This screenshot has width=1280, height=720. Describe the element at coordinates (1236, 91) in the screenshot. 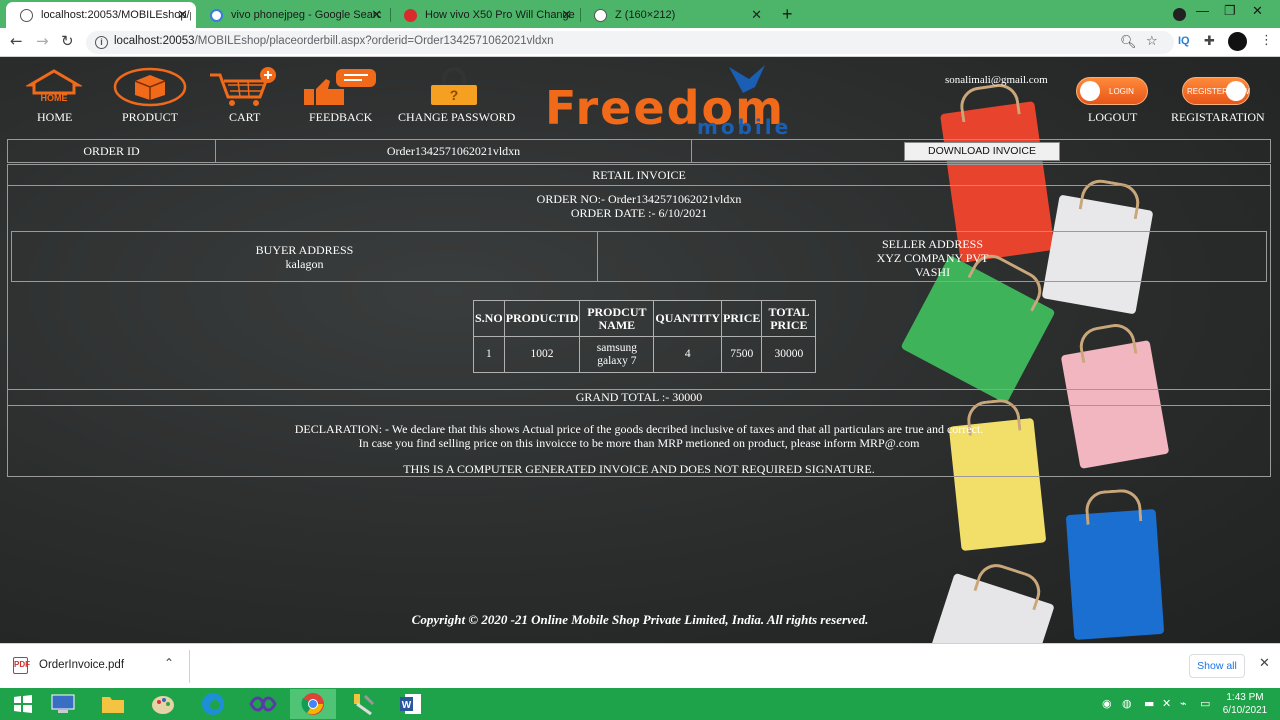

I see `arrow-circle-icon` at that location.